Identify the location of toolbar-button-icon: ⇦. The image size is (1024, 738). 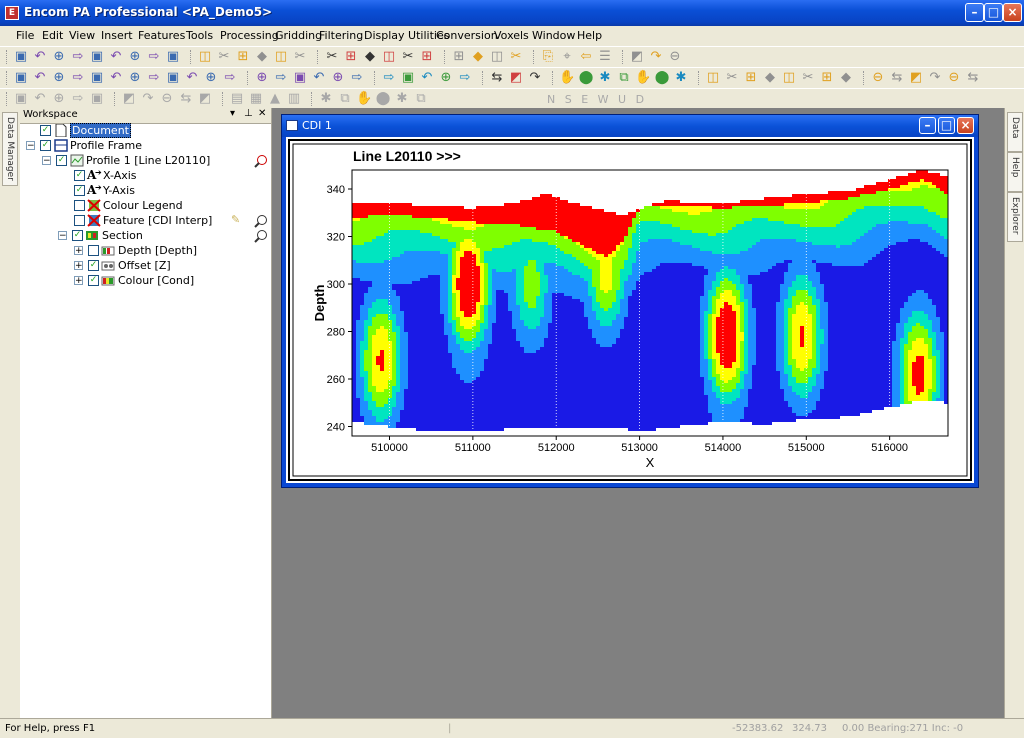
(586, 57).